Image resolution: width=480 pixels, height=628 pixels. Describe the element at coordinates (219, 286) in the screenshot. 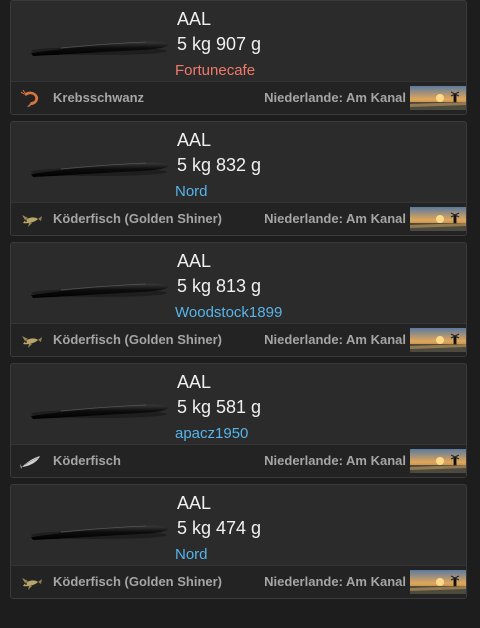

I see `catch-weight: 5 kg 813 g` at that location.